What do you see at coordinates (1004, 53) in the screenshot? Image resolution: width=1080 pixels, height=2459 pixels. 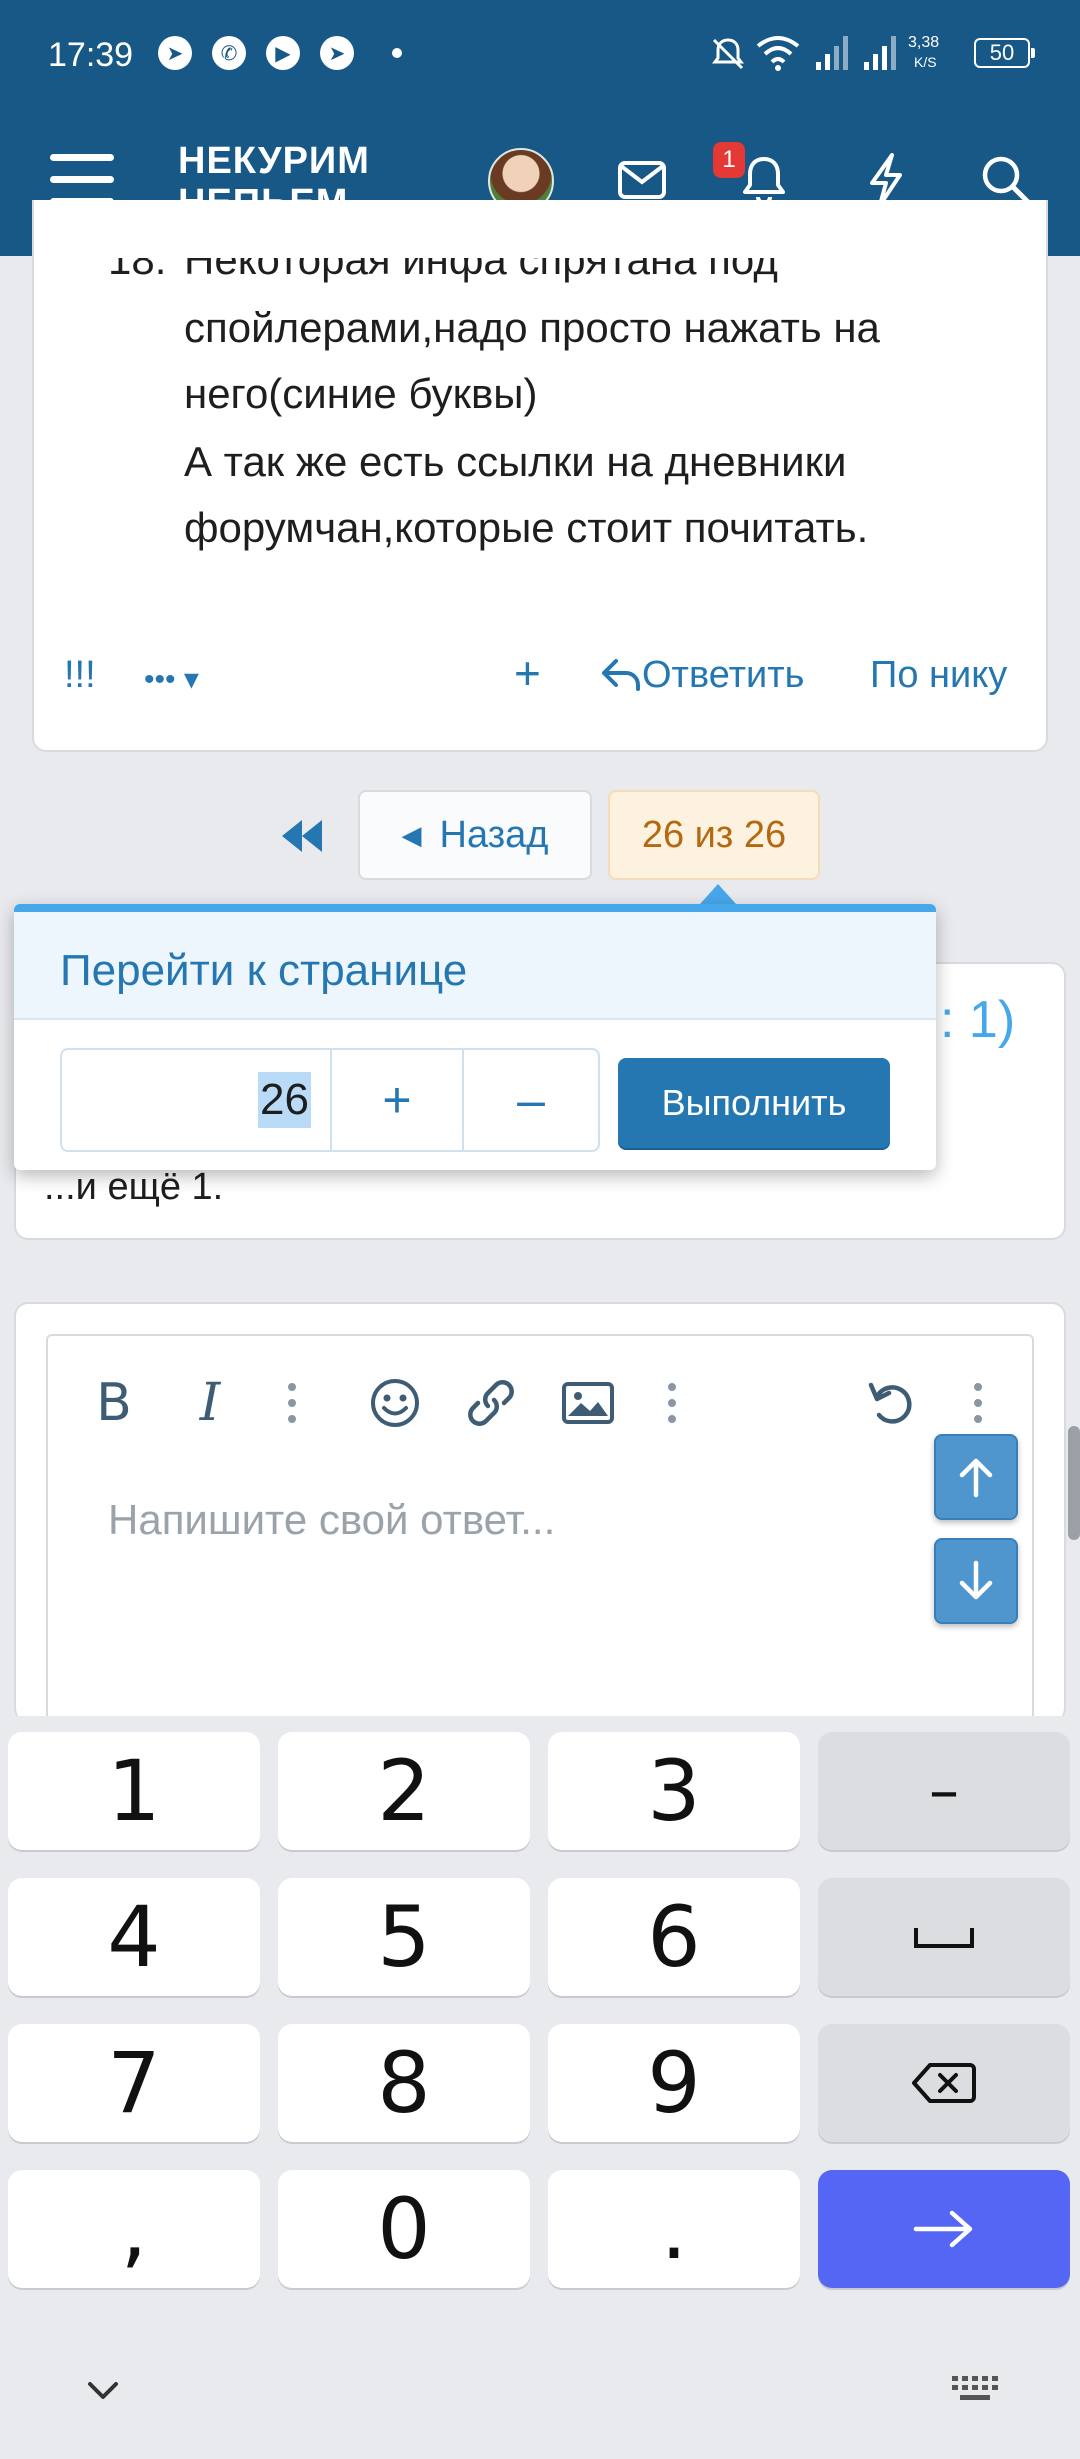 I see `battery-icon: 50` at bounding box center [1004, 53].